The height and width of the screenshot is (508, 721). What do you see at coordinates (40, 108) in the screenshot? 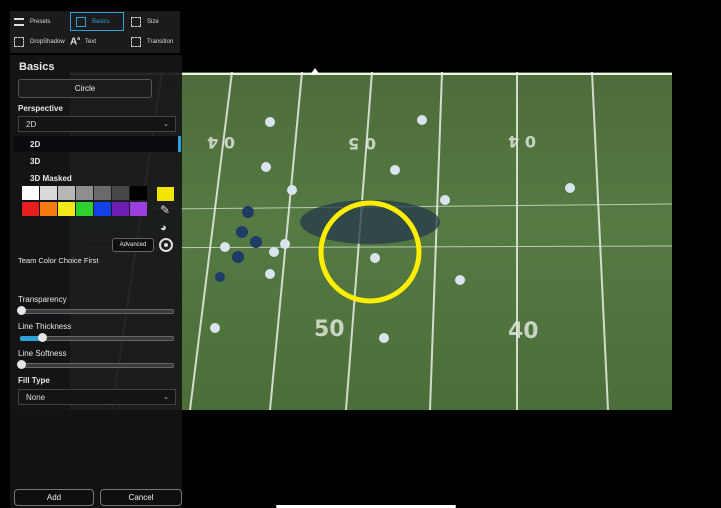
I see `perspective-label: Perspective` at bounding box center [40, 108].